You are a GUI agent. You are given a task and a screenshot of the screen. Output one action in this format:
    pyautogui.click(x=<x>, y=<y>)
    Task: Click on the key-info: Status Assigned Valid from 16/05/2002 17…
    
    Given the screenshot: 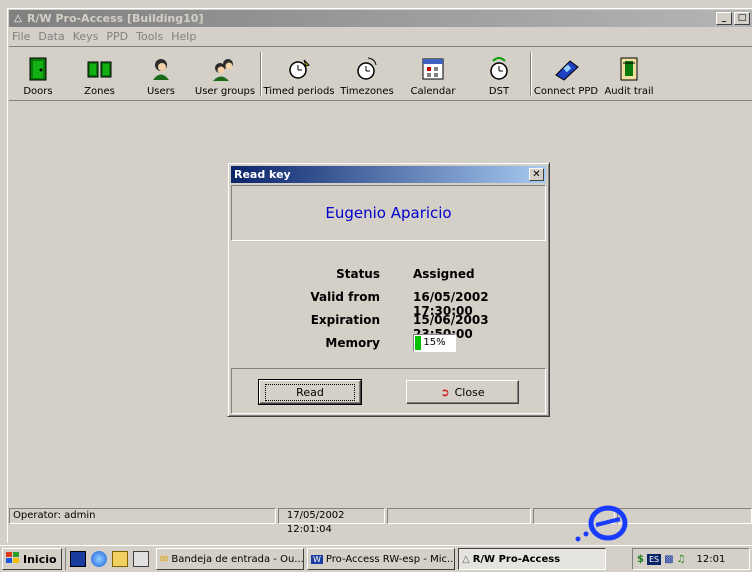 What is the action you would take?
    pyautogui.click(x=388, y=309)
    